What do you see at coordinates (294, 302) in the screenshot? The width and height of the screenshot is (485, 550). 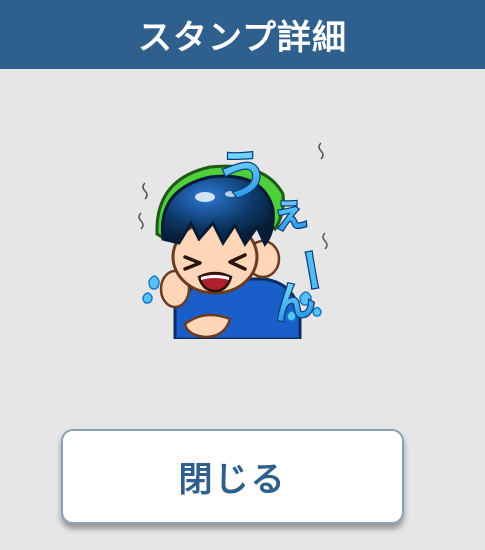 I see `svg-text: ん` at bounding box center [294, 302].